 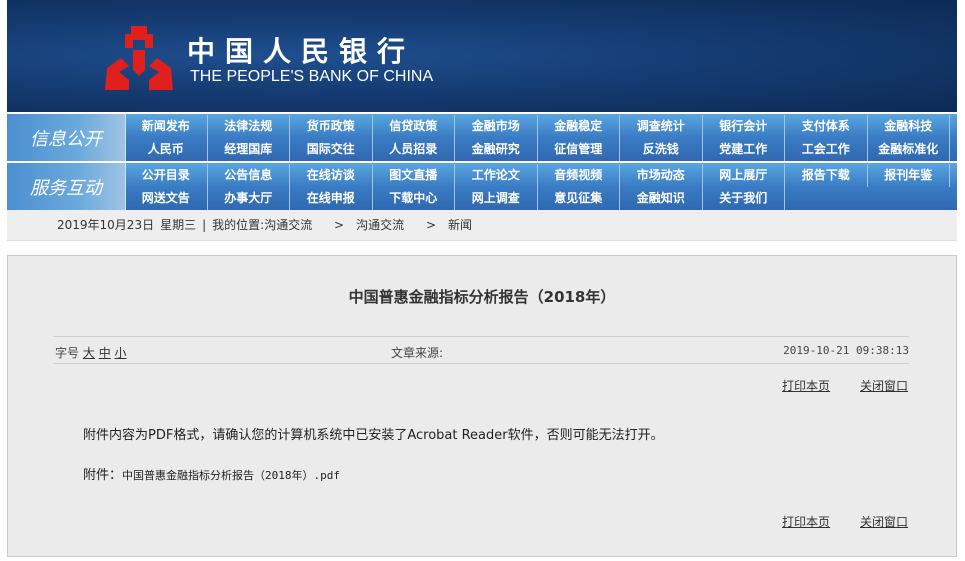 What do you see at coordinates (826, 175) in the screenshot?
I see `nav-item: 报告下载` at bounding box center [826, 175].